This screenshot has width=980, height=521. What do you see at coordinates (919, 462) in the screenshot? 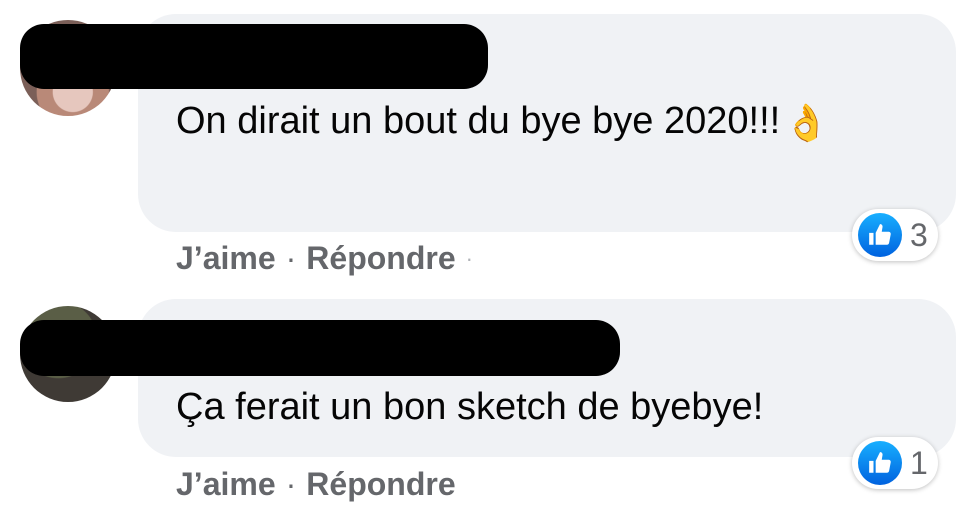
I see `reaction-count: 1` at bounding box center [919, 462].